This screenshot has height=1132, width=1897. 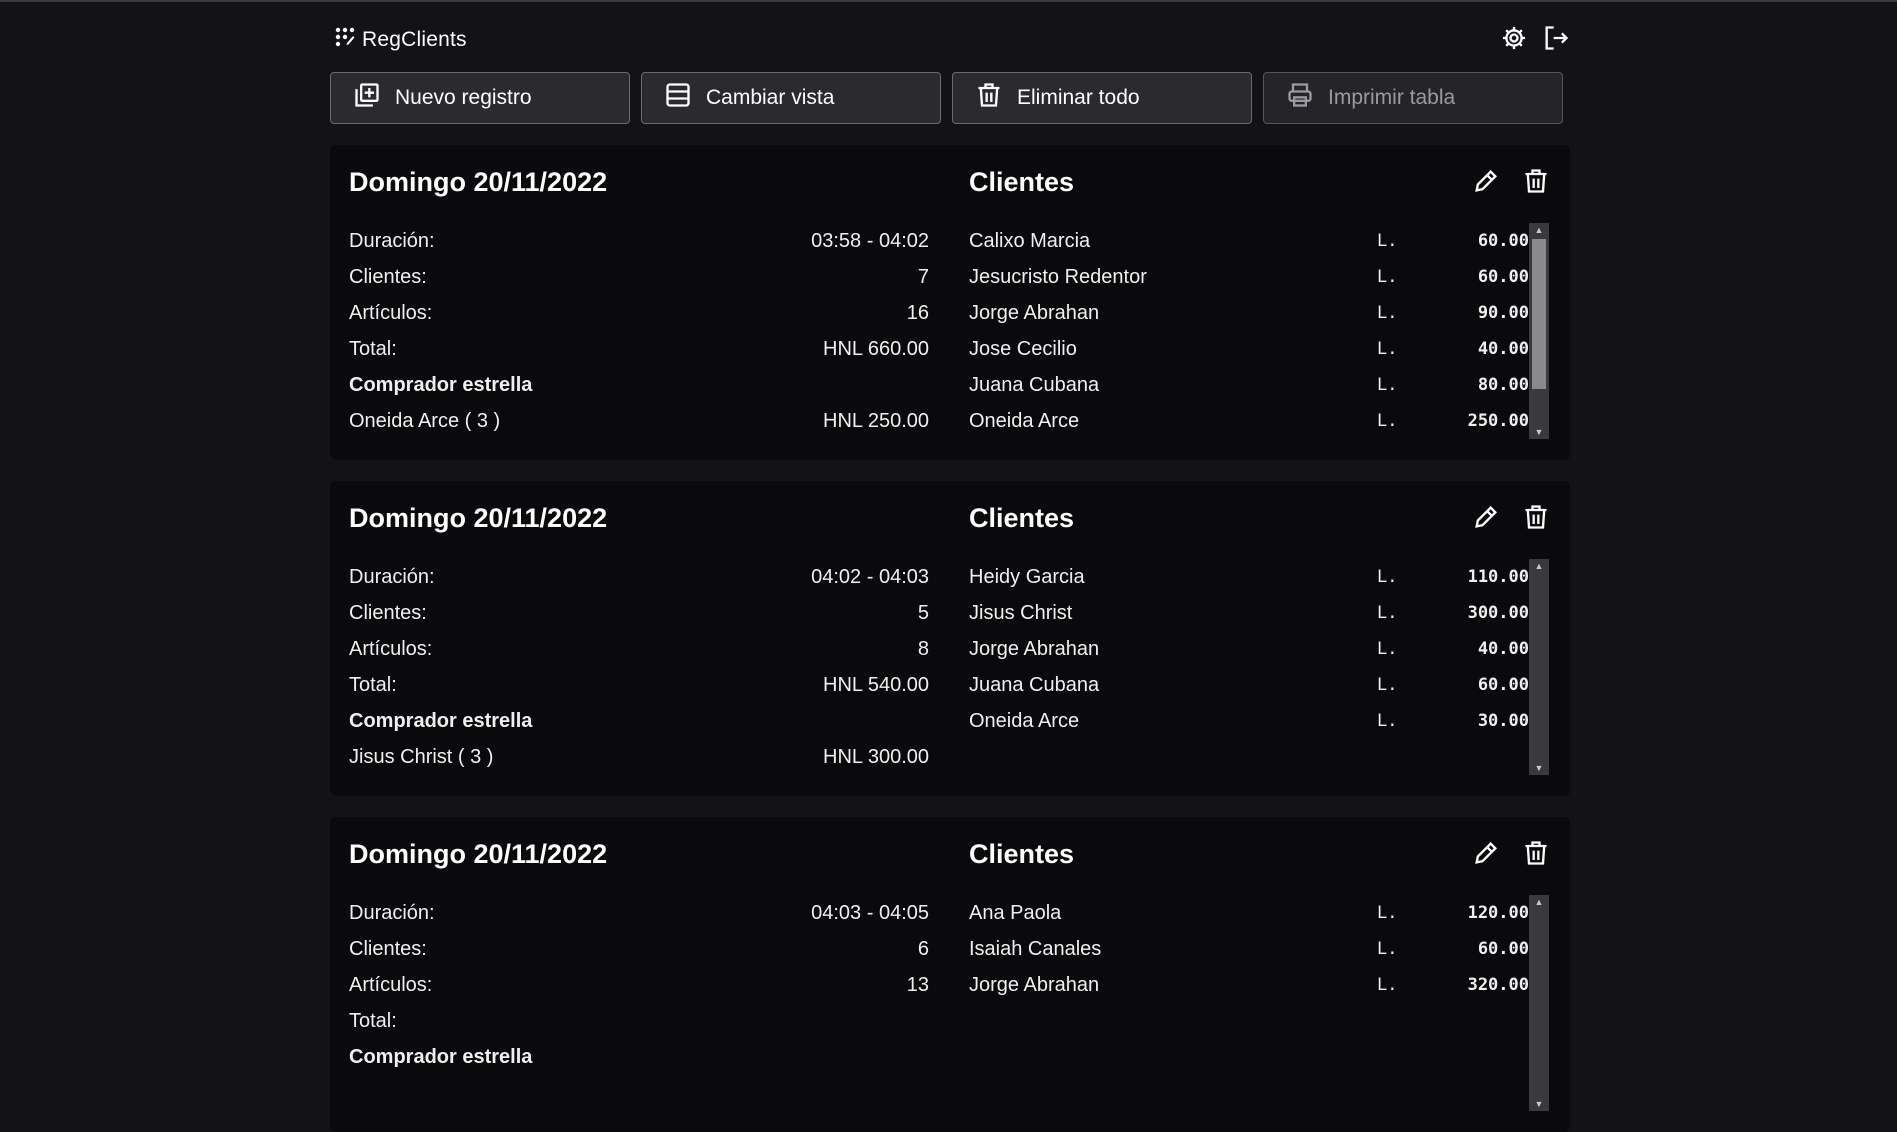 I want to click on gear-icon, so click(x=1514, y=38).